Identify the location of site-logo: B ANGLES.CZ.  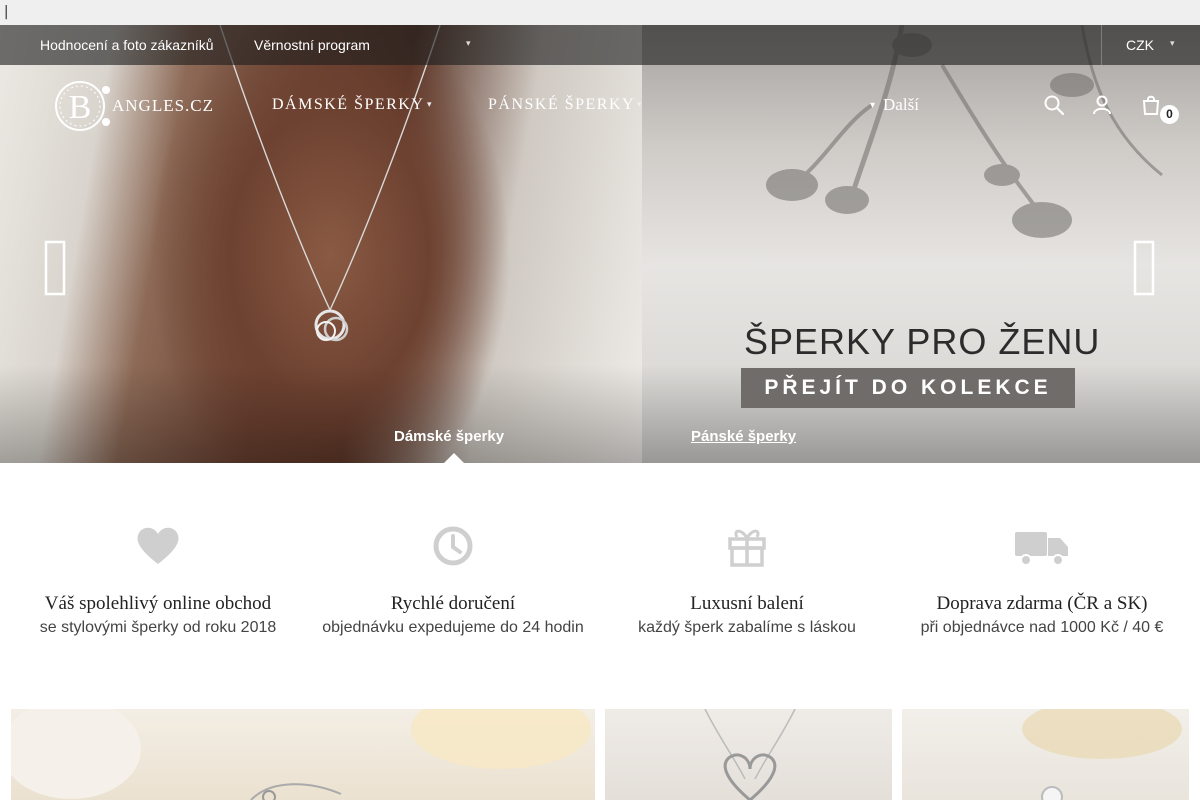
(133, 106).